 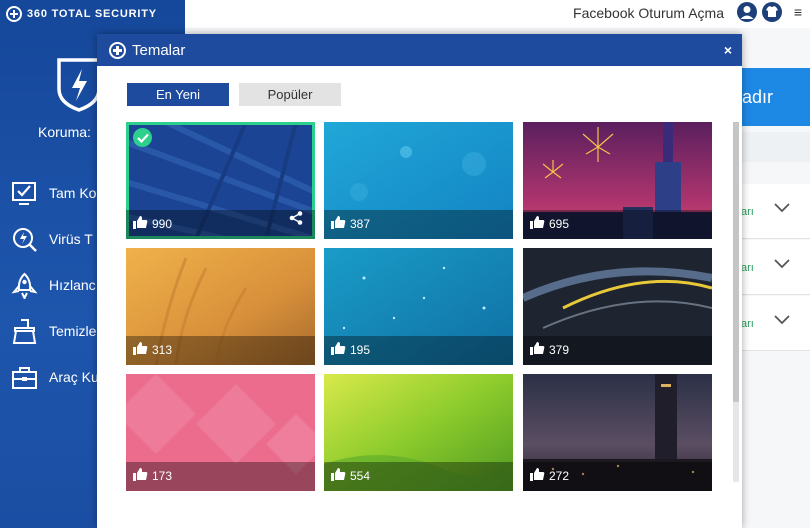 I want to click on like-count: 387, so click(x=350, y=223).